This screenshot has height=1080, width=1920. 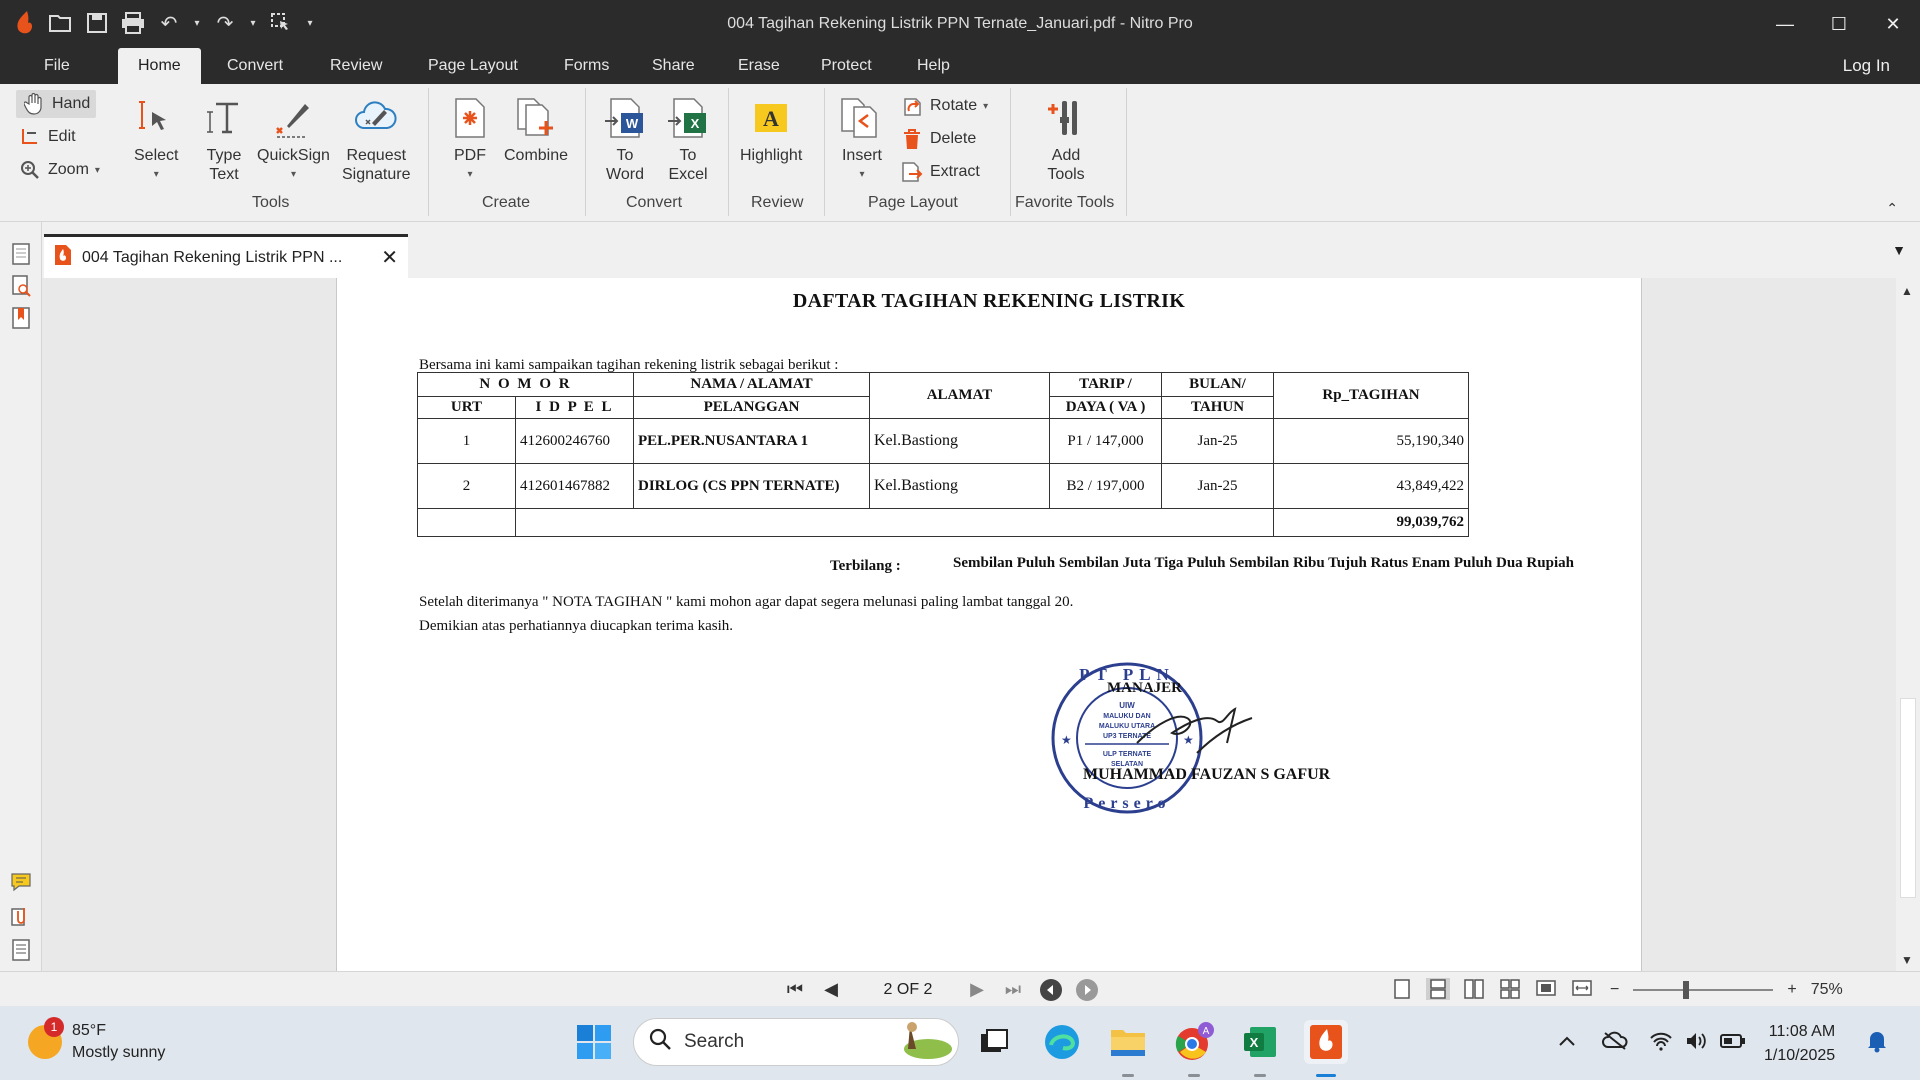 I want to click on close-window-icon: ✕, so click(x=1893, y=24).